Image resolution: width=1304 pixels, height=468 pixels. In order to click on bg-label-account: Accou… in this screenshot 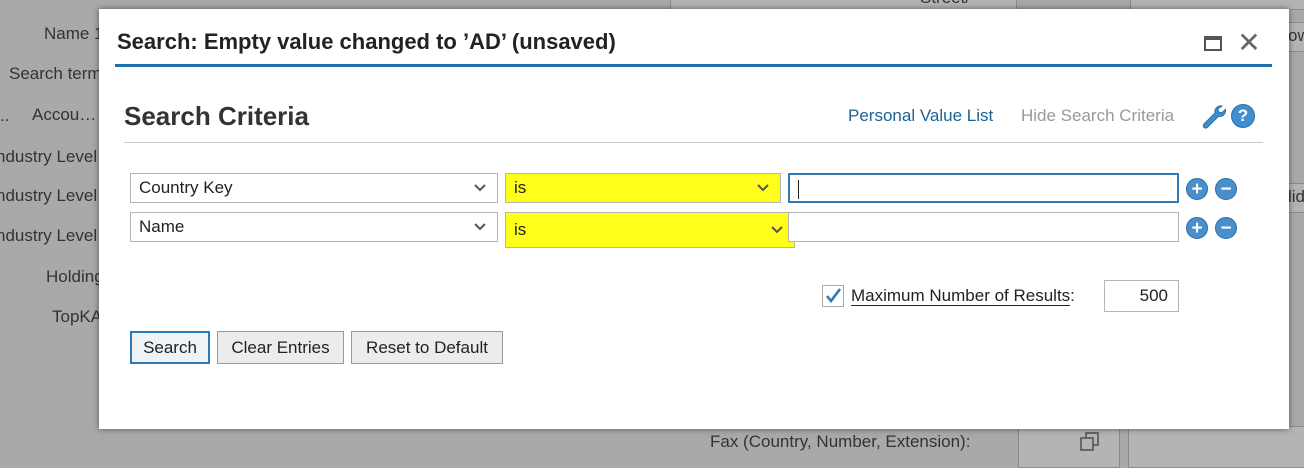, I will do `click(64, 114)`.